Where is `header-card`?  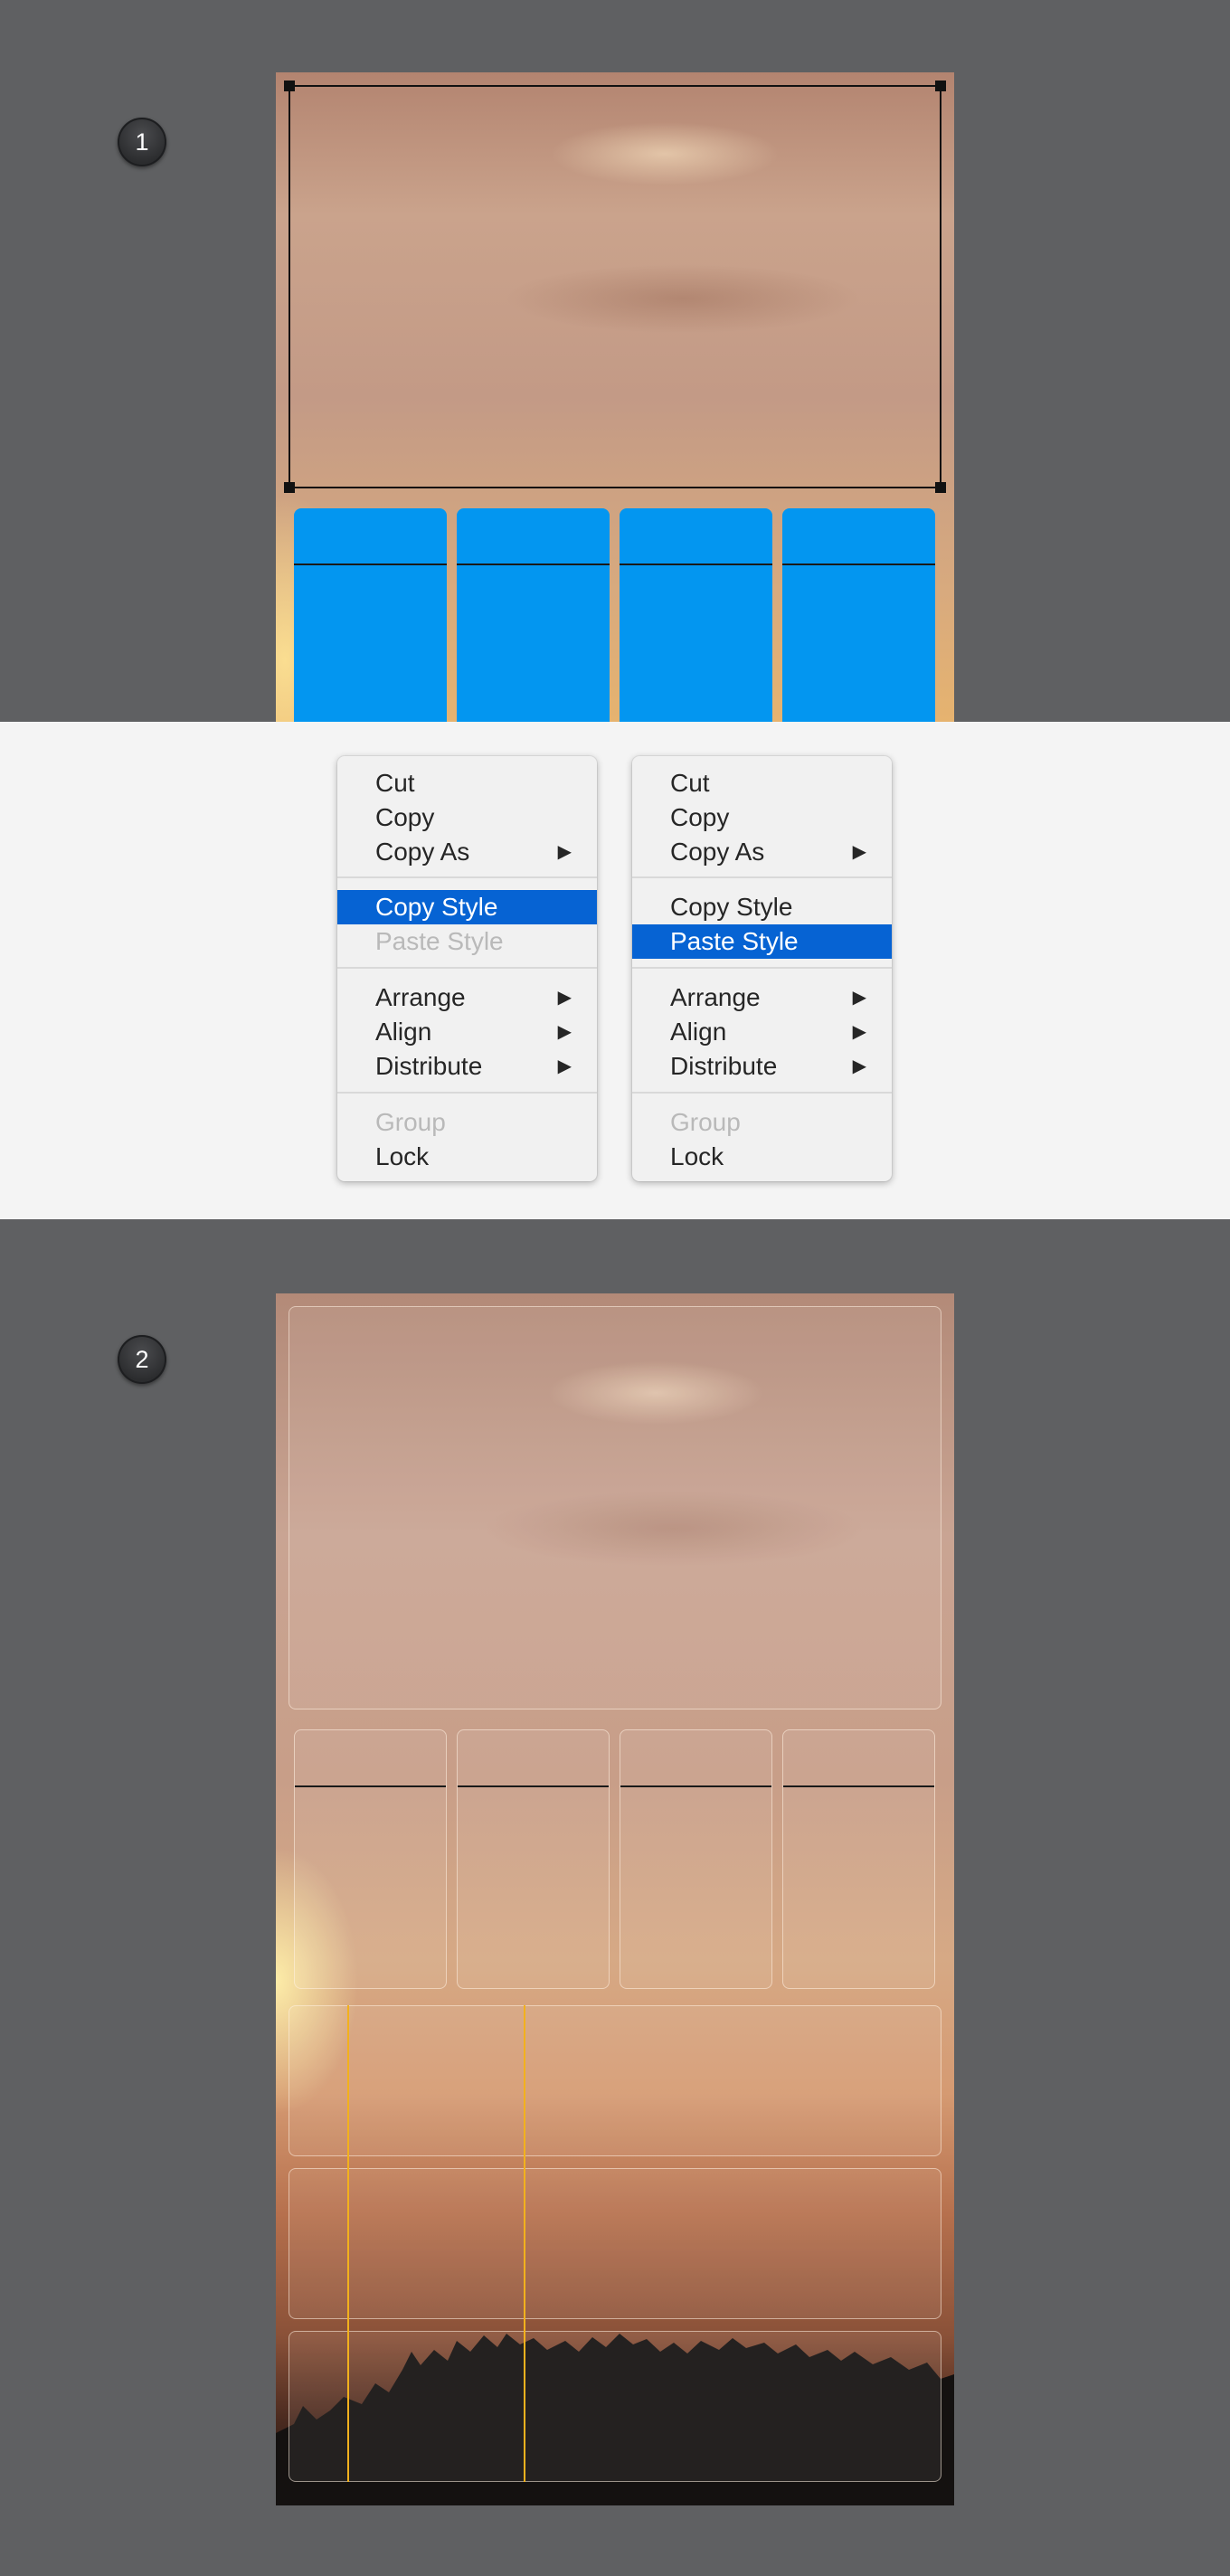
header-card is located at coordinates (615, 1507).